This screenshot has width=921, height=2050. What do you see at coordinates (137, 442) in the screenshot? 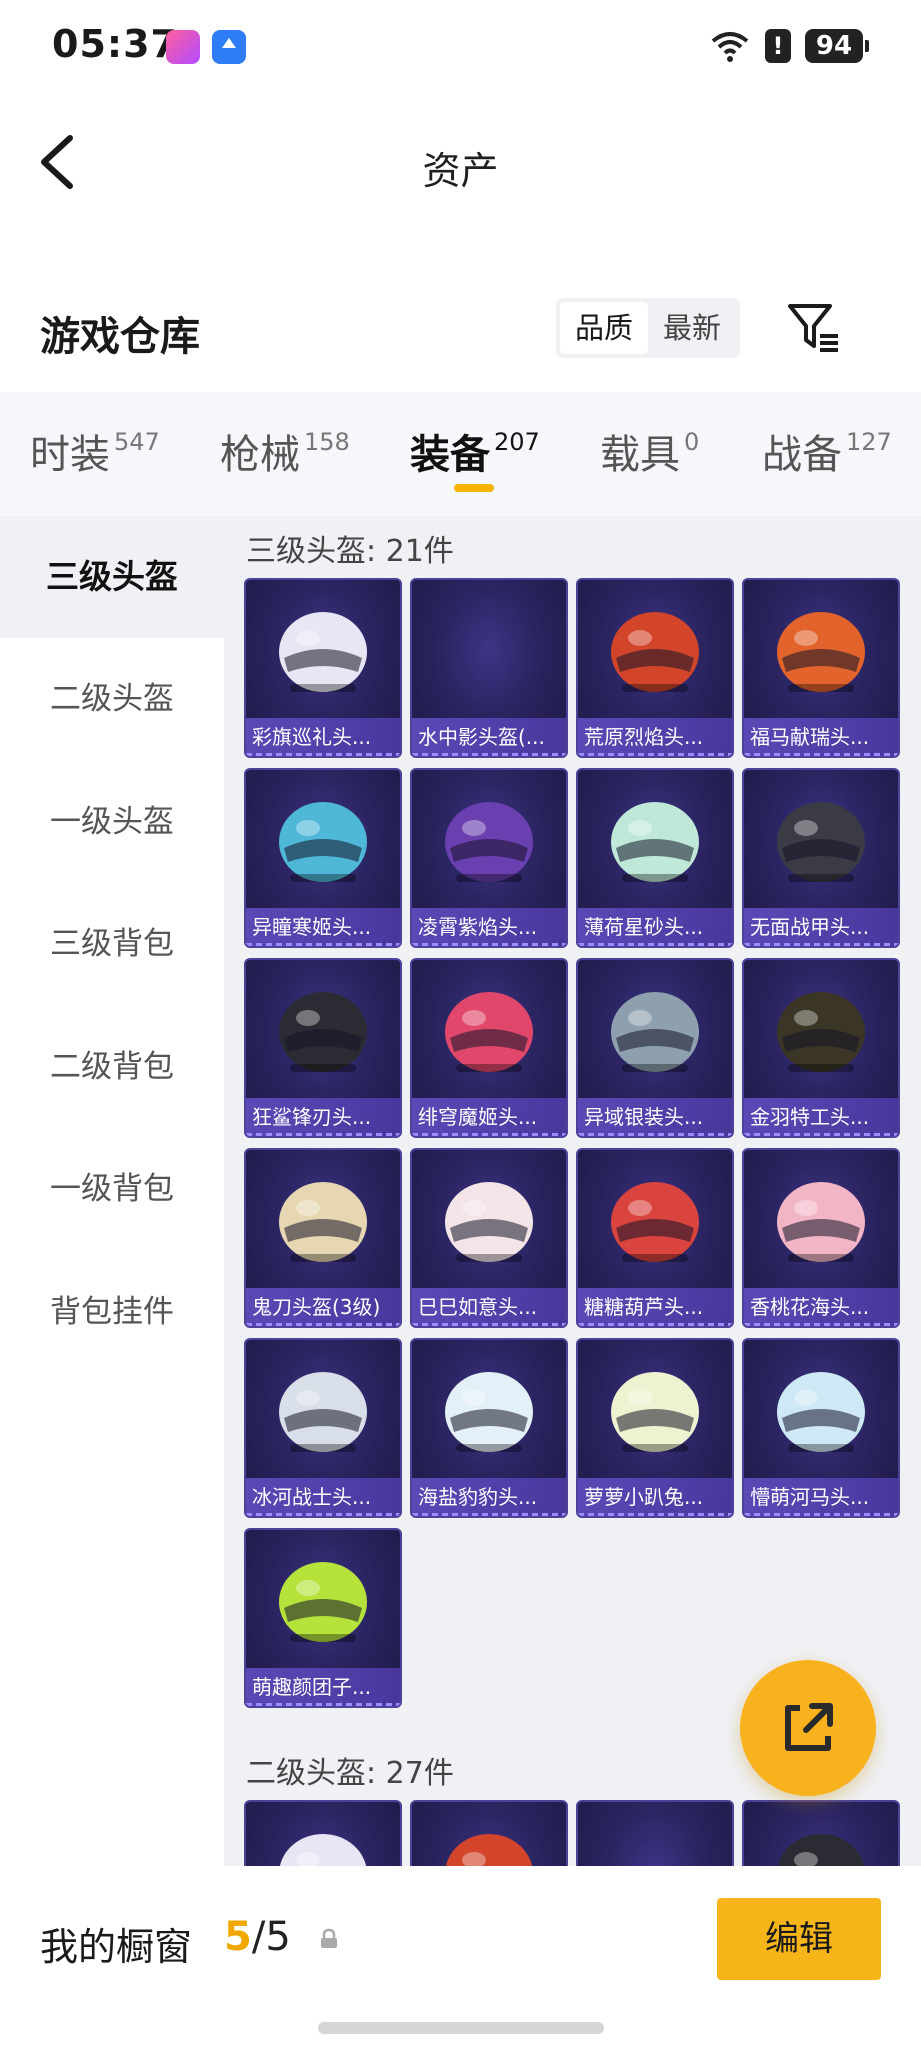
I see `tab-count: 547` at bounding box center [137, 442].